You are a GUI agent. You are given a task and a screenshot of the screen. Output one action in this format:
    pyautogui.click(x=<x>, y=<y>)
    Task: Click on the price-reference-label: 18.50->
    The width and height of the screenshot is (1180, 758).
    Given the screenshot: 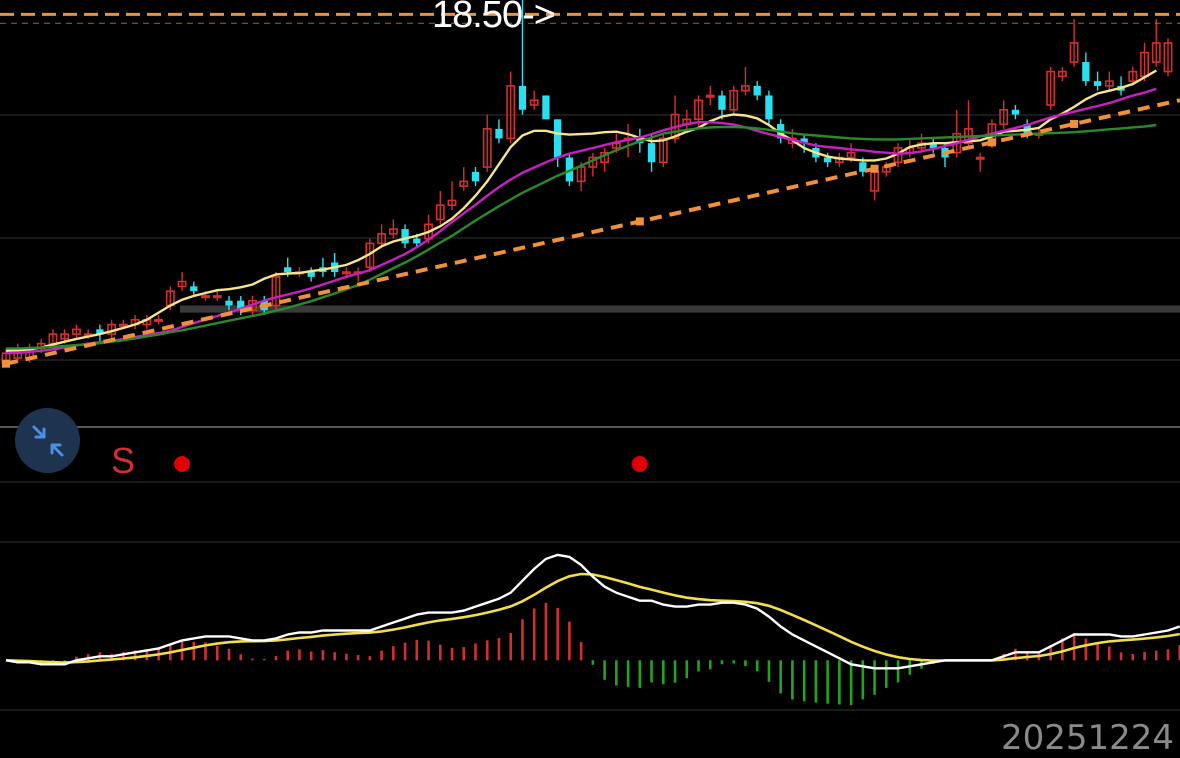 What is the action you would take?
    pyautogui.click(x=494, y=18)
    